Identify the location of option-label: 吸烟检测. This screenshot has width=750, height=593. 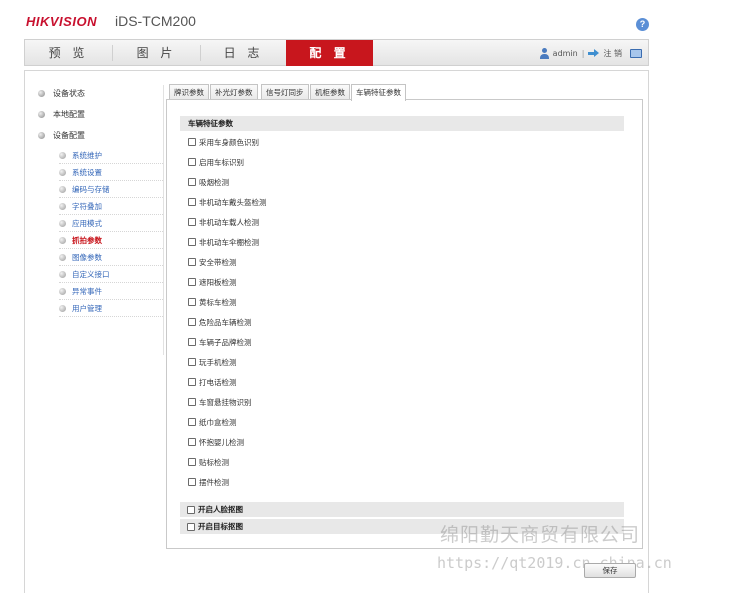
(214, 182).